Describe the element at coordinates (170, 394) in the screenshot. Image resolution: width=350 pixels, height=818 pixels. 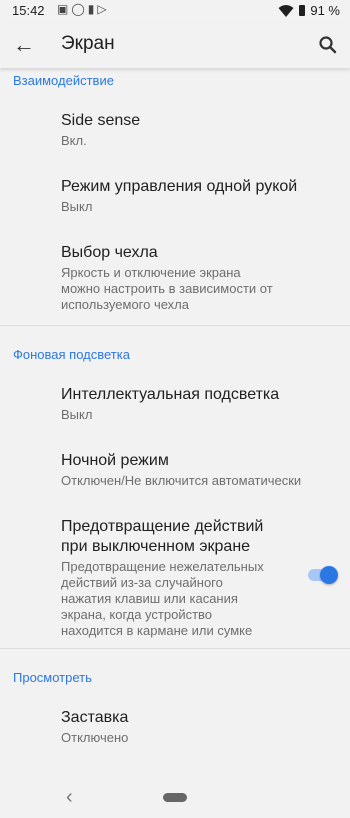
I see `item-title: Интеллектуальная подсветка` at that location.